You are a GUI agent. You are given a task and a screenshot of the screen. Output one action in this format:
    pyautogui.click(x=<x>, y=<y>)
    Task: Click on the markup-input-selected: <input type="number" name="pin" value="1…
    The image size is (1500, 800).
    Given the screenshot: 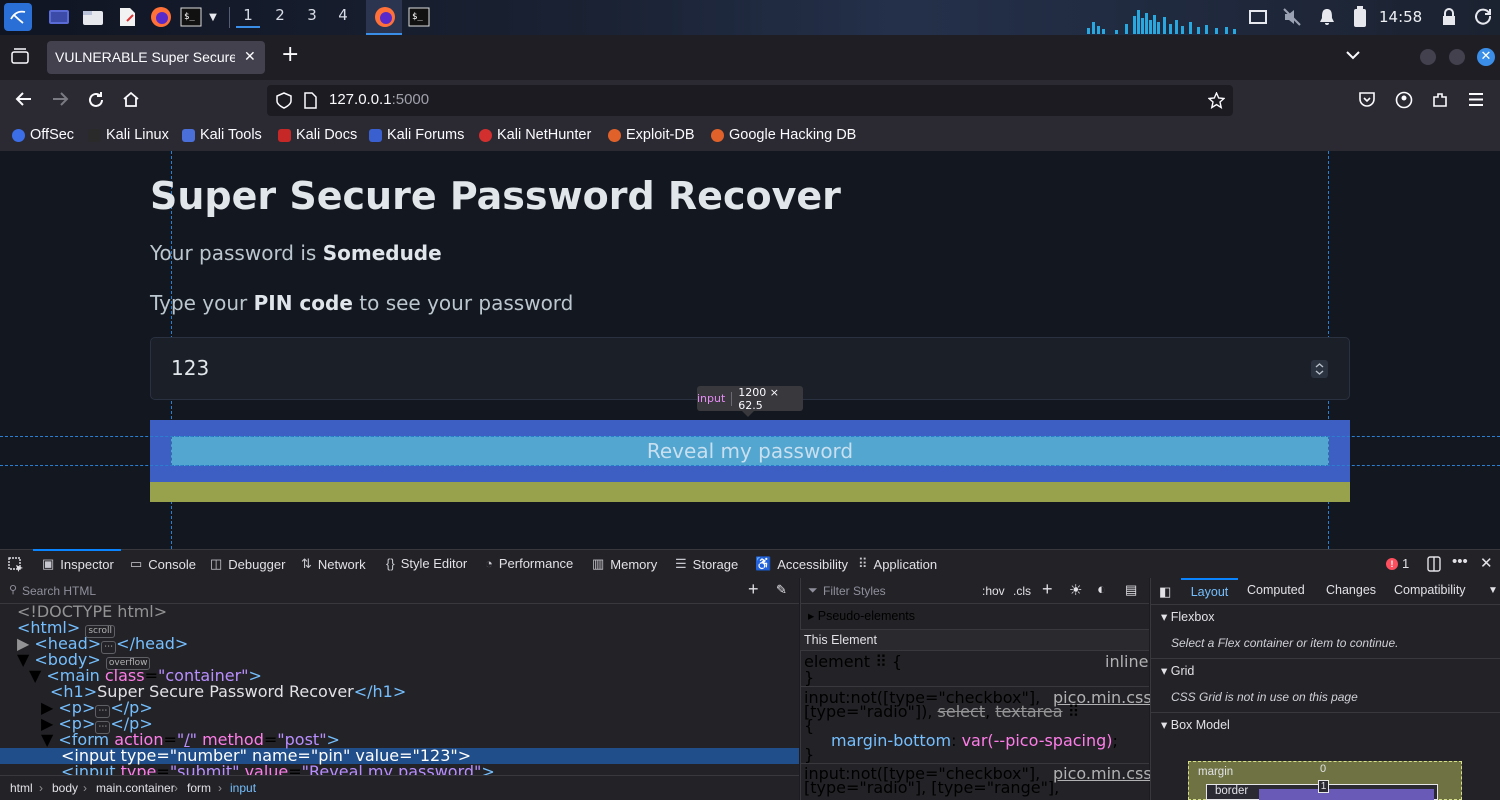 What is the action you would take?
    pyautogui.click(x=266, y=756)
    